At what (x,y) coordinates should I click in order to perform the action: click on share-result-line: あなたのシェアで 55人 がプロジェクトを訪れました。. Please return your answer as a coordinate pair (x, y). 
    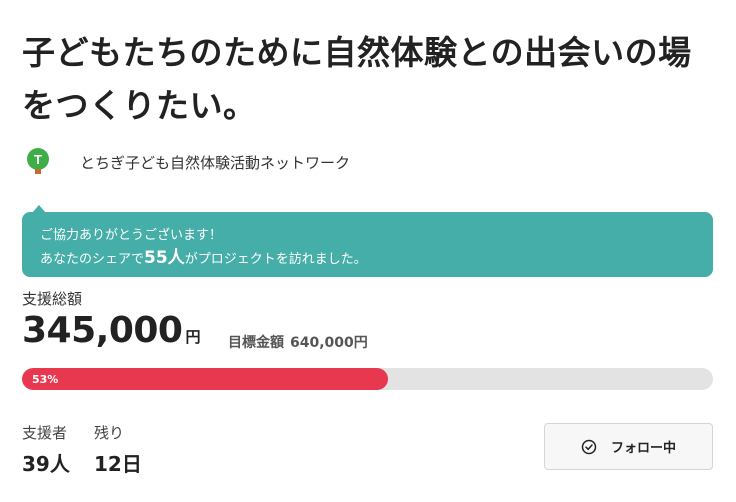
    Looking at the image, I should click on (376, 259).